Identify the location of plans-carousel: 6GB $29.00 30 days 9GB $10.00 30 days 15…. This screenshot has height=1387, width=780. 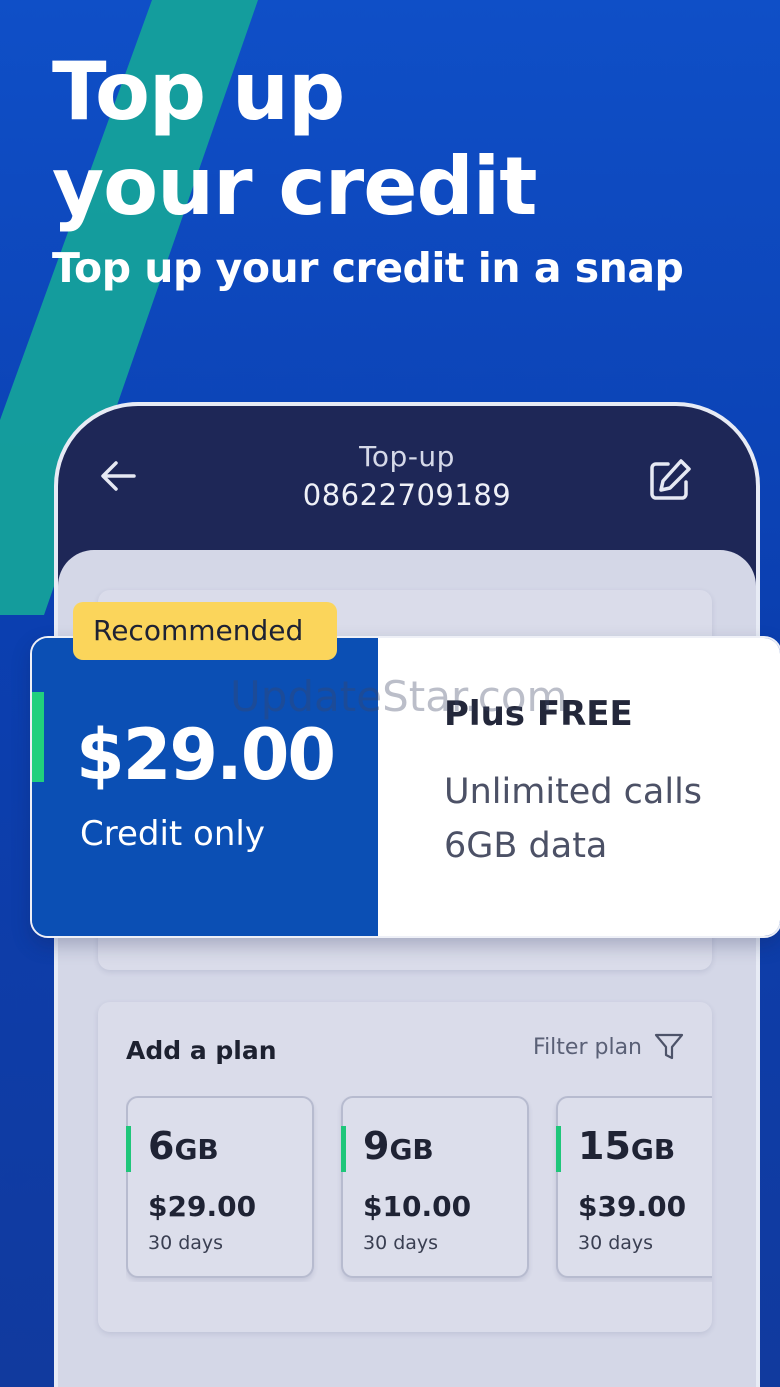
(419, 1189).